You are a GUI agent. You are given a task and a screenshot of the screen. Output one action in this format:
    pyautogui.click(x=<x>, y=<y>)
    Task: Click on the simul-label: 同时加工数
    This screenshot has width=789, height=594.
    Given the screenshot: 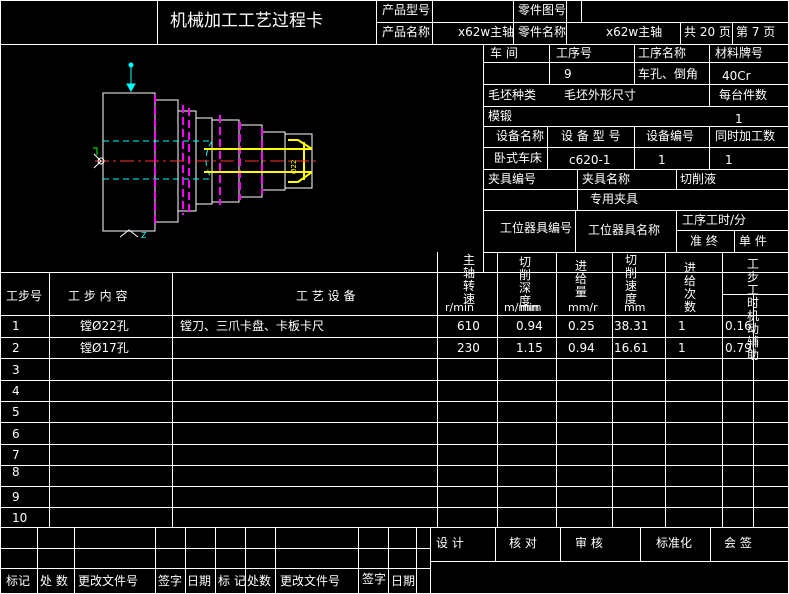 What is the action you would take?
    pyautogui.click(x=745, y=136)
    